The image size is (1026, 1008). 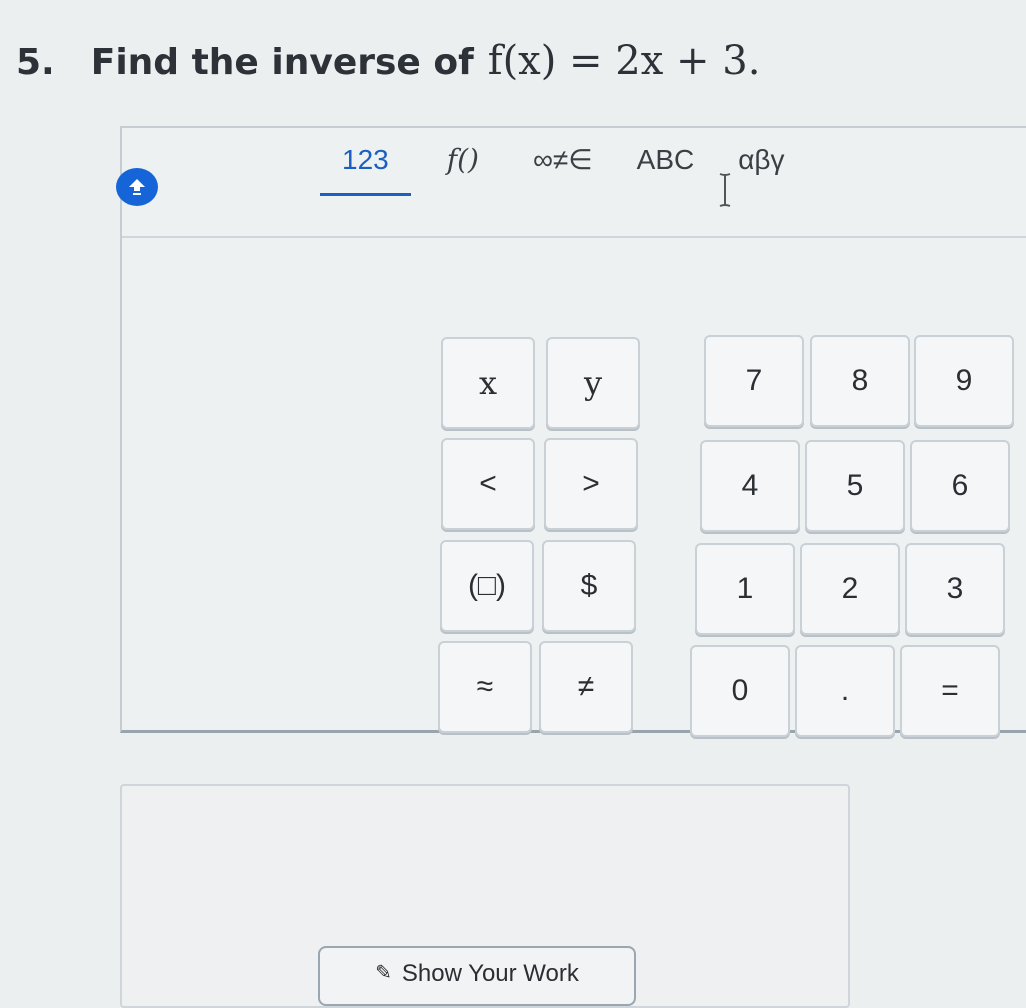 I want to click on key-4: 4, so click(x=750, y=486).